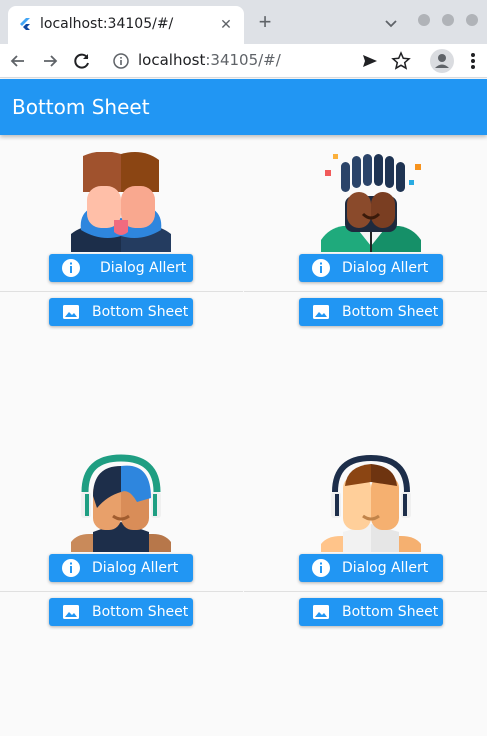 The height and width of the screenshot is (736, 487). What do you see at coordinates (50, 61) in the screenshot?
I see `forward-icon` at bounding box center [50, 61].